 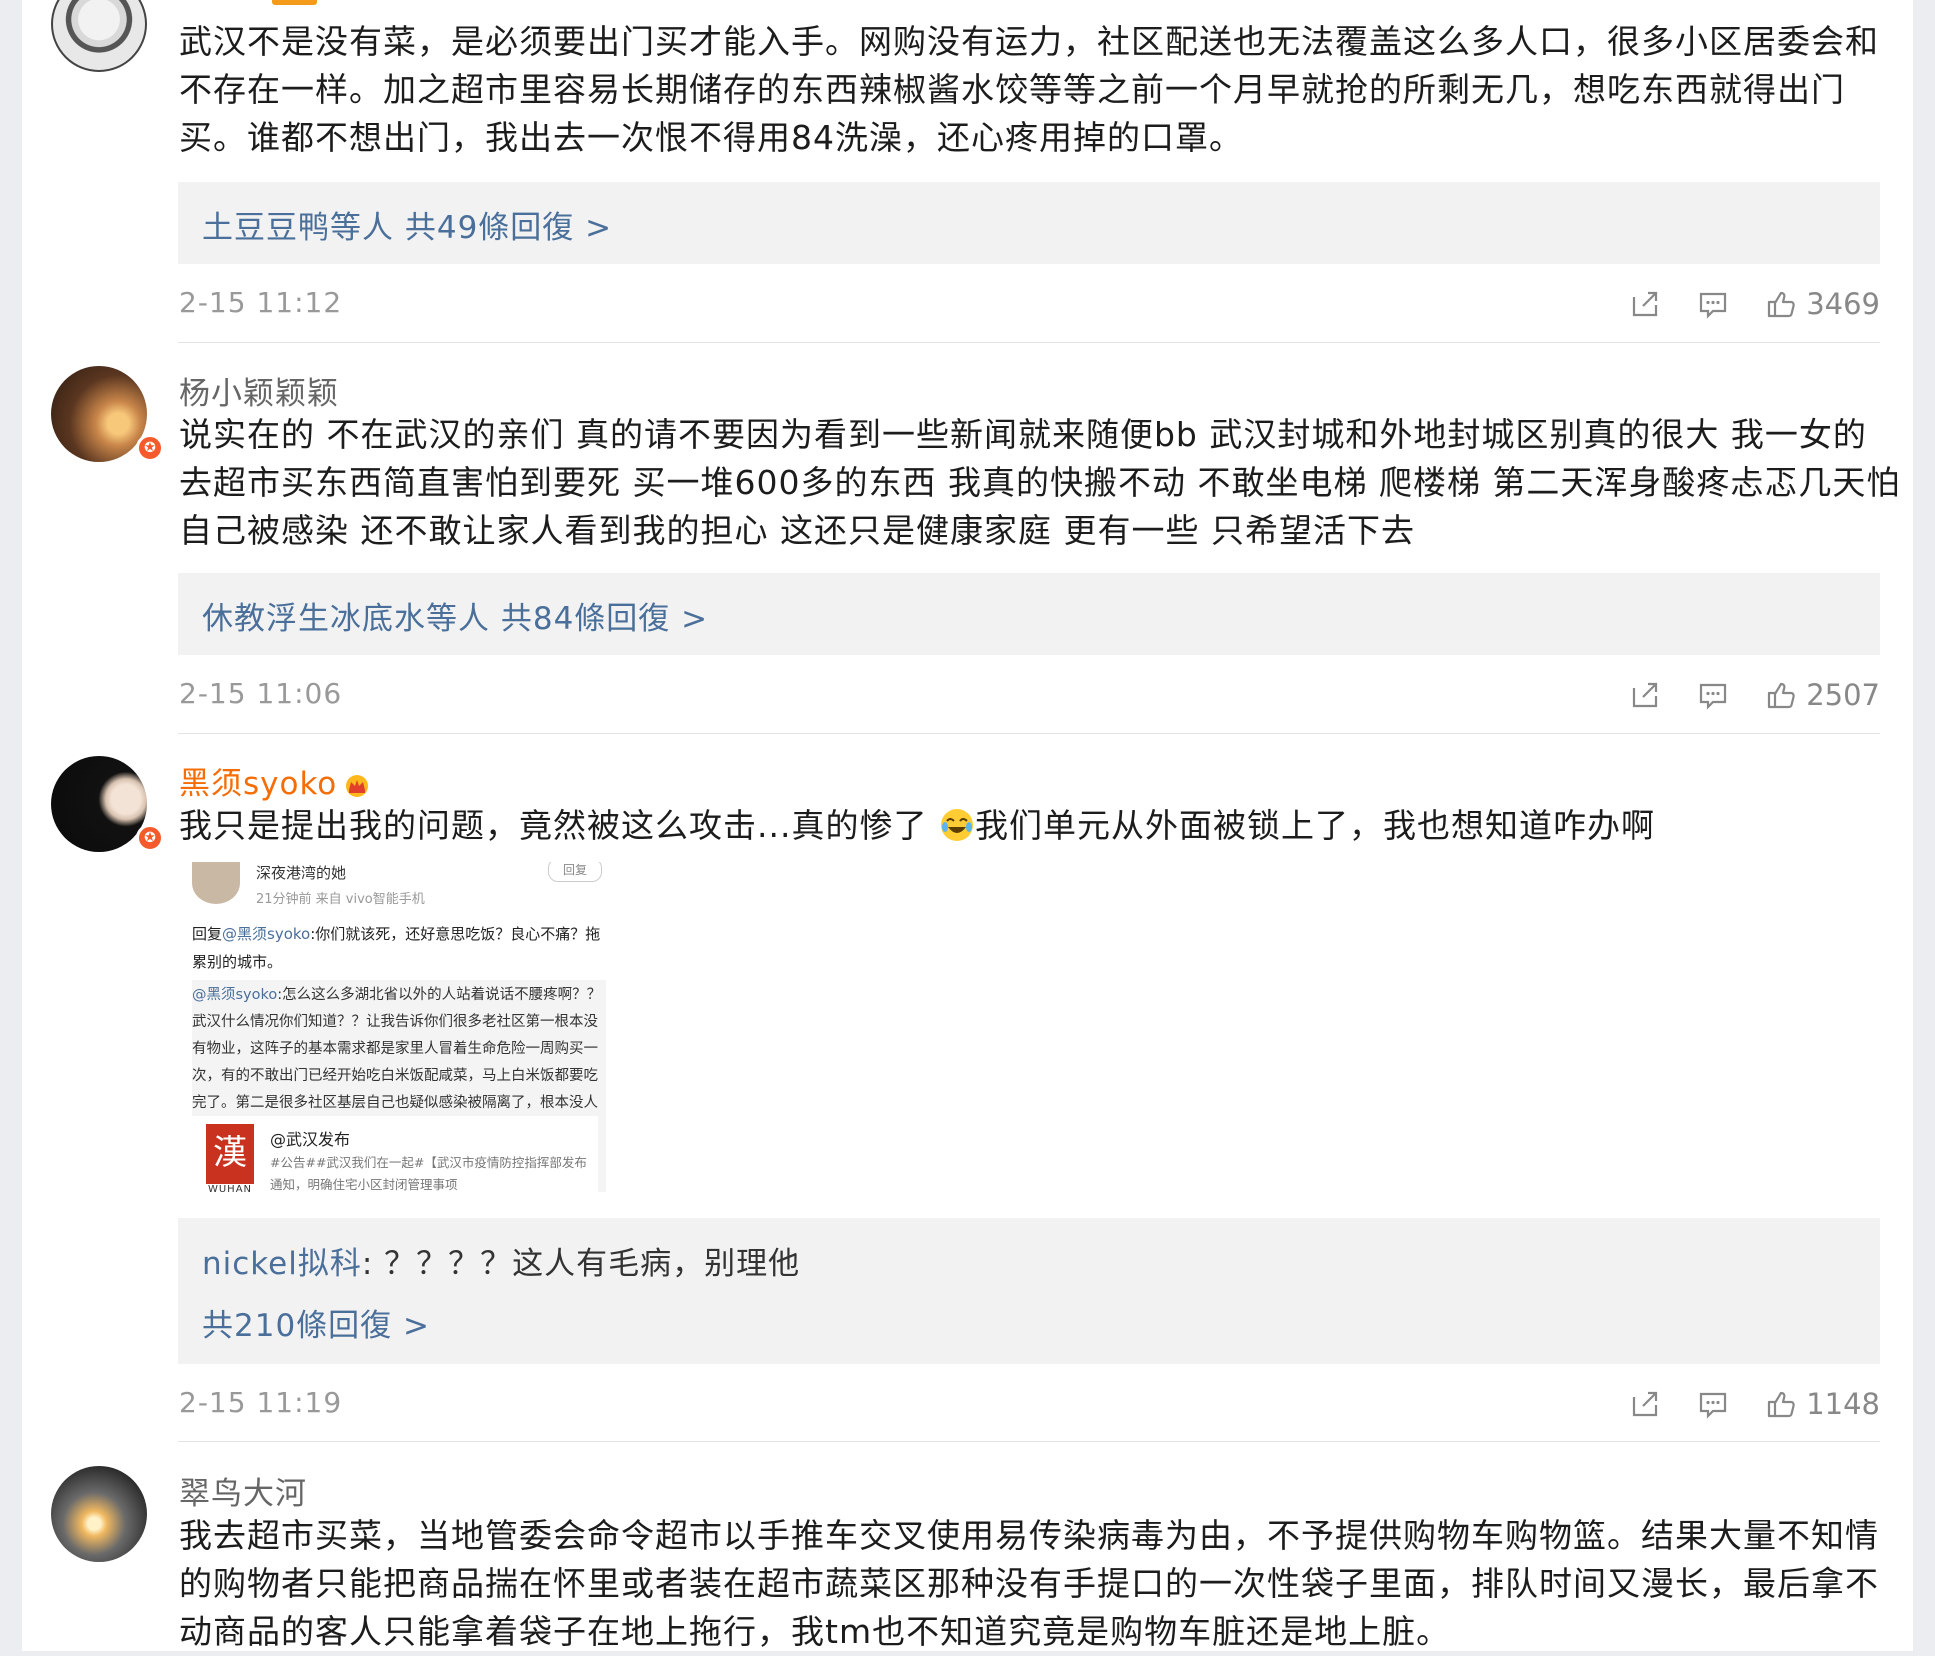 I want to click on comment-actions: 2507, so click(x=1736, y=695).